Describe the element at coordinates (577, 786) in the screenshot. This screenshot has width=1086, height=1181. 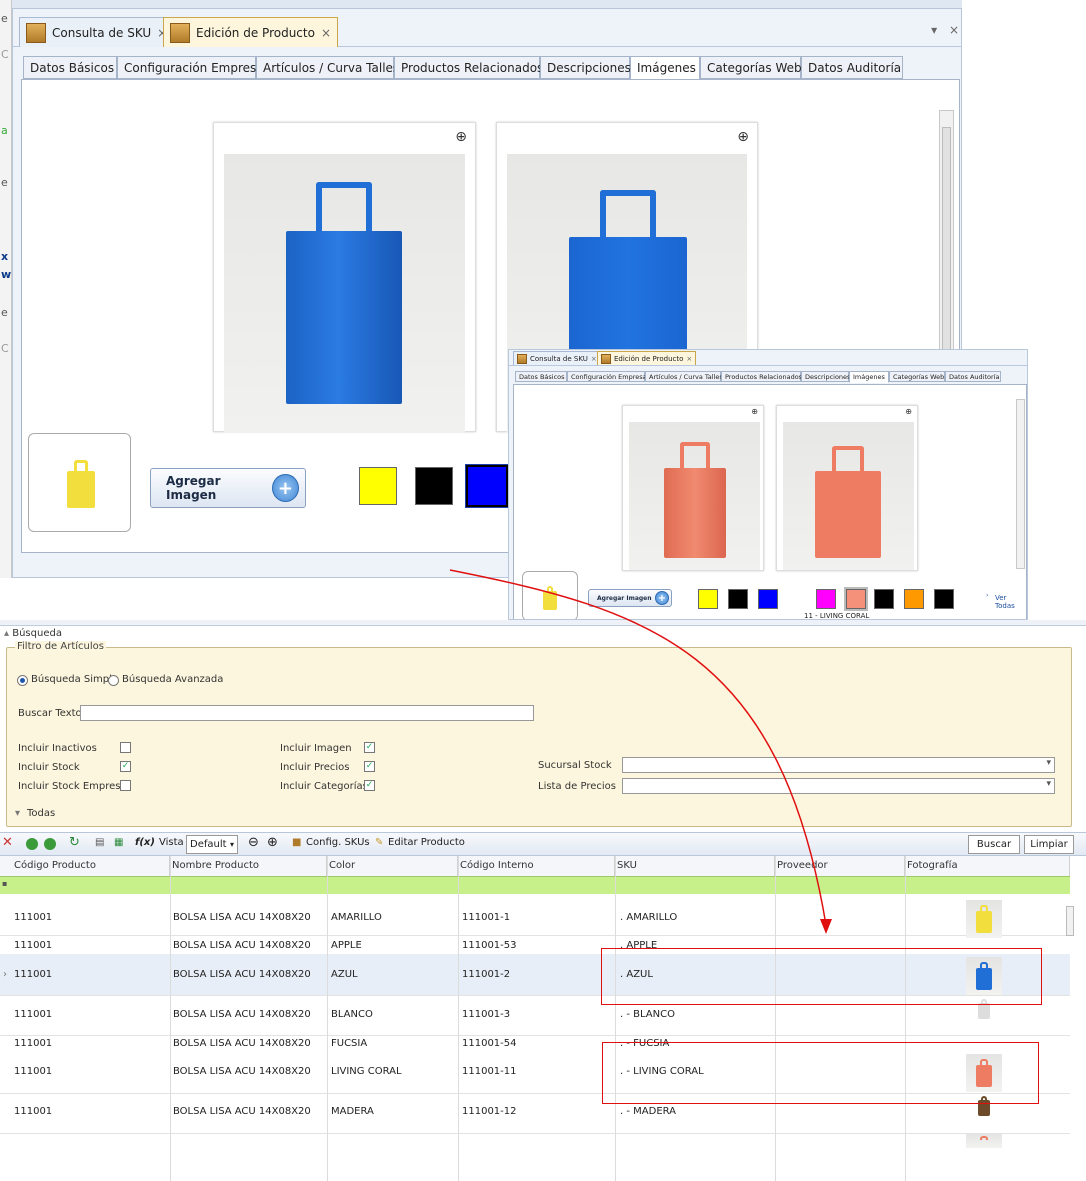
I see `price-list-label: Lista de Precios` at that location.